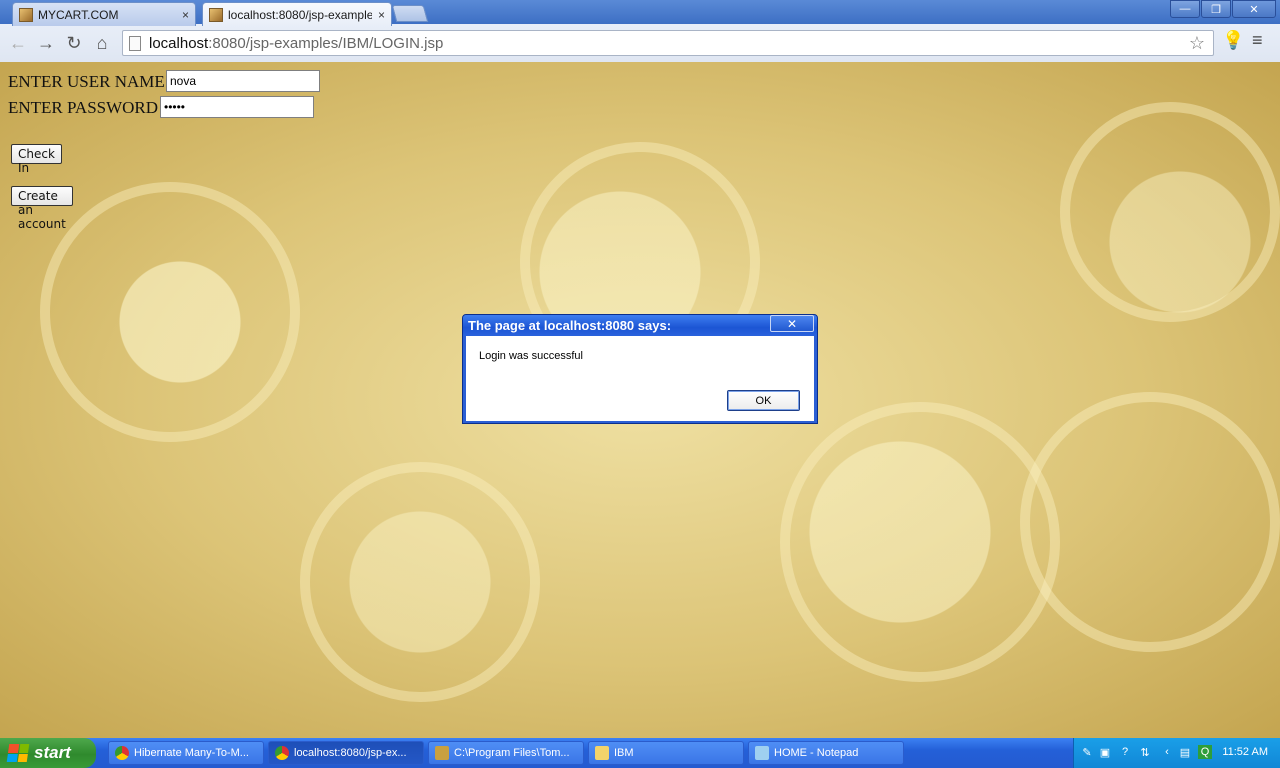 The image size is (1280, 768). What do you see at coordinates (1167, 752) in the screenshot?
I see `expand-tray-icon: ‹` at bounding box center [1167, 752].